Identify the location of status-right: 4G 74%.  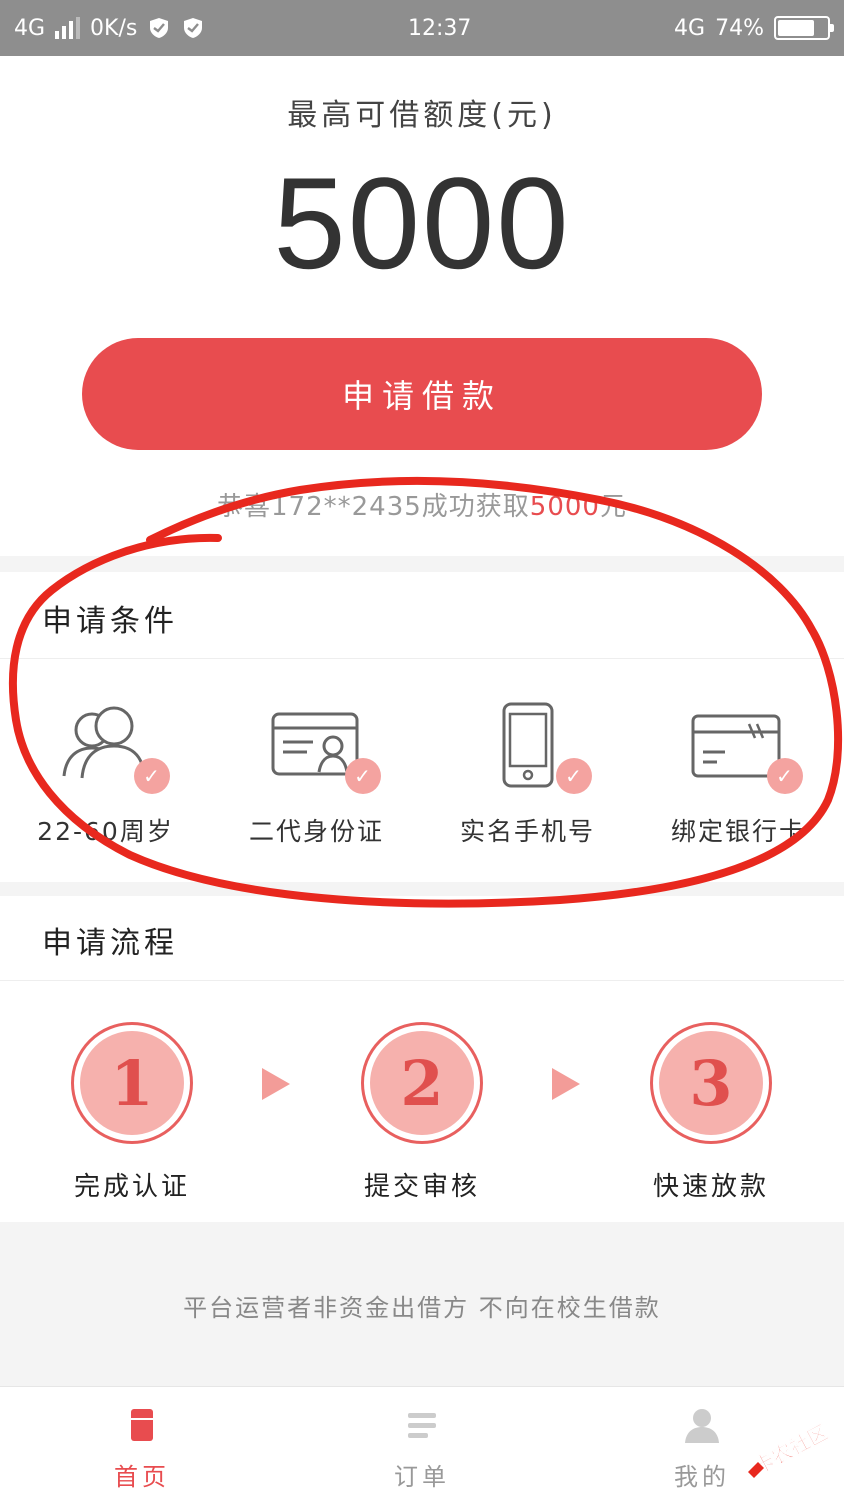
(754, 28).